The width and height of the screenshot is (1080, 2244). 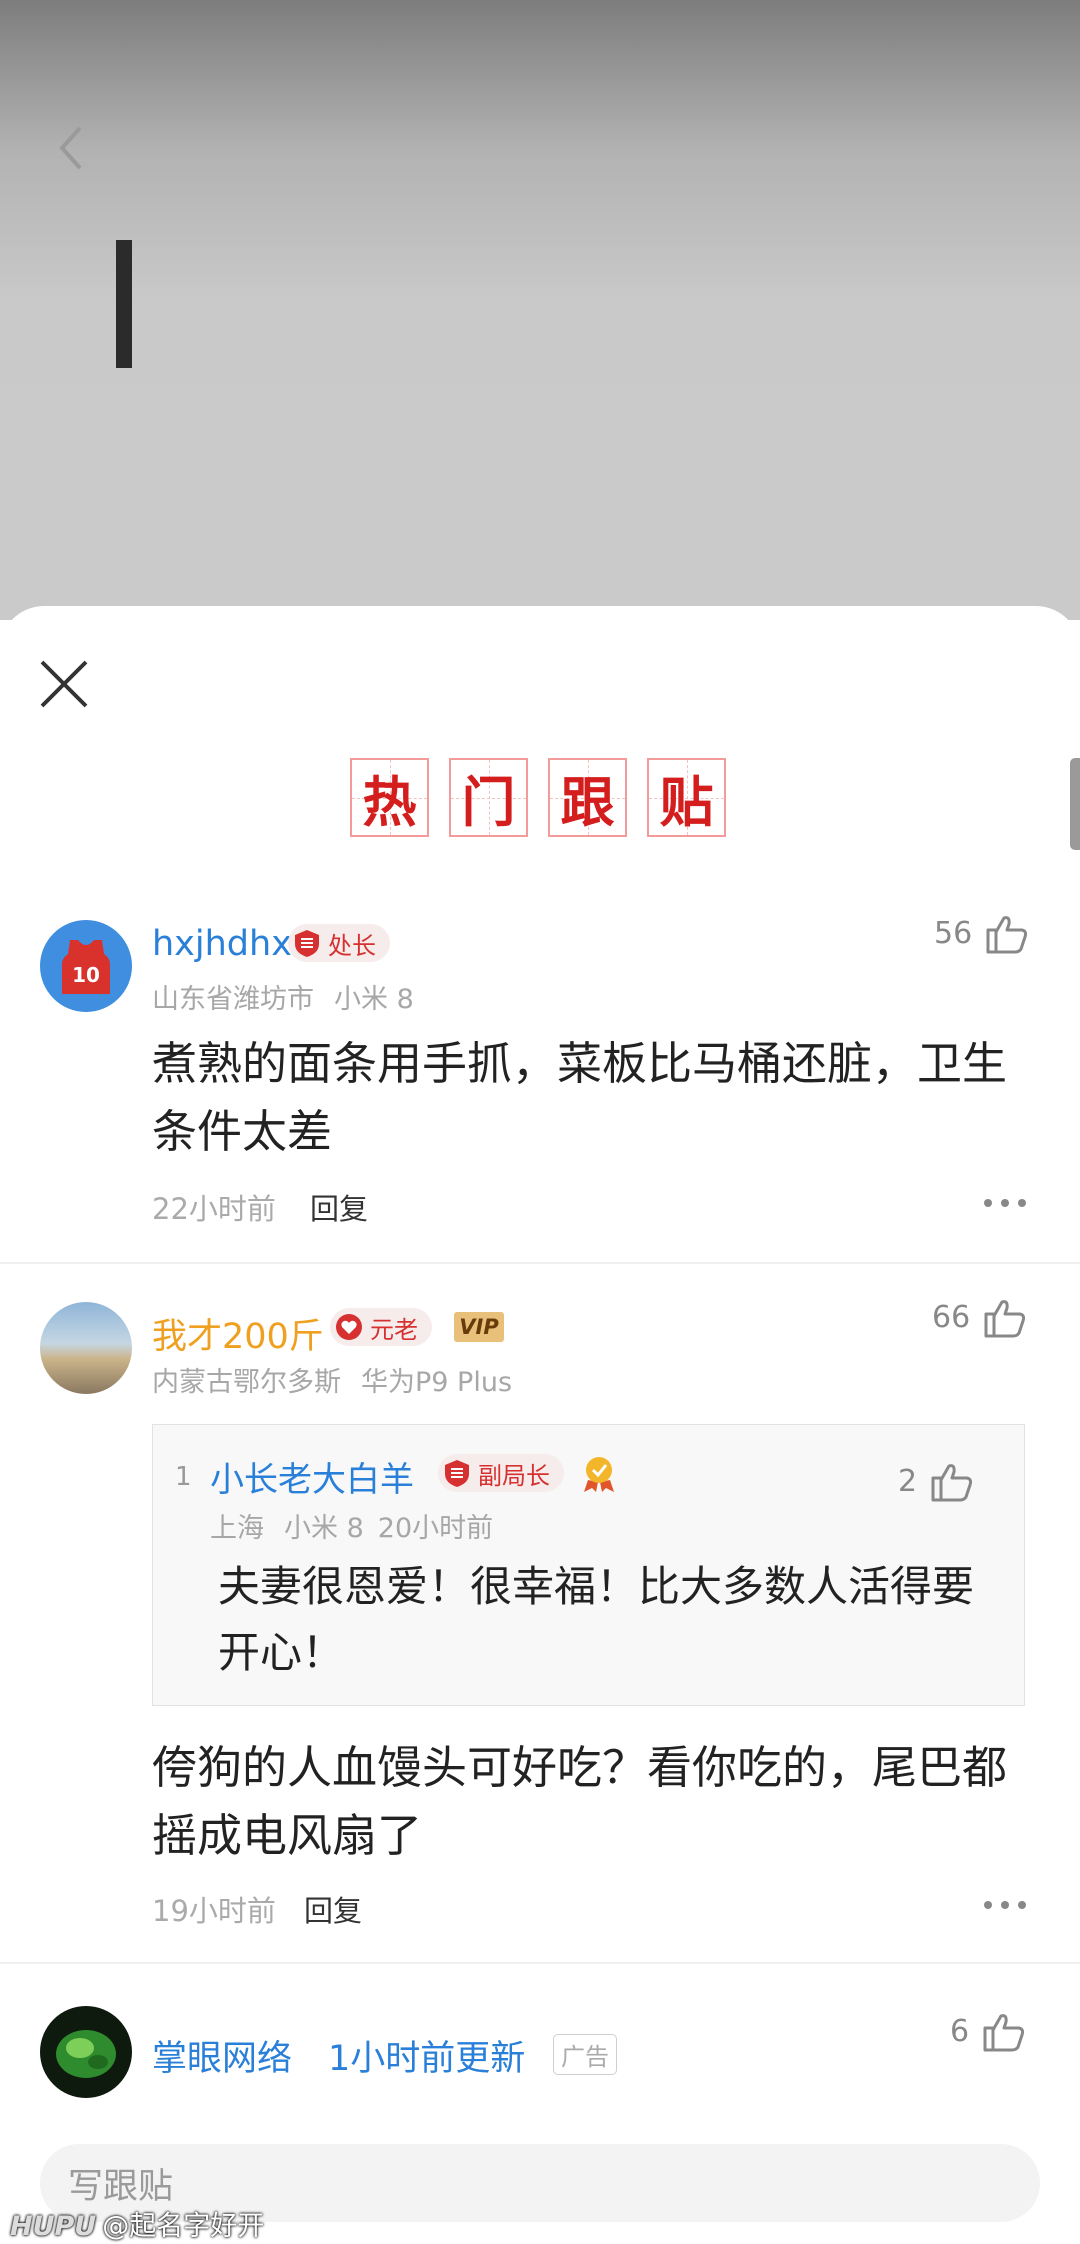 I want to click on comment-time: 22小时前, so click(x=214, y=1209).